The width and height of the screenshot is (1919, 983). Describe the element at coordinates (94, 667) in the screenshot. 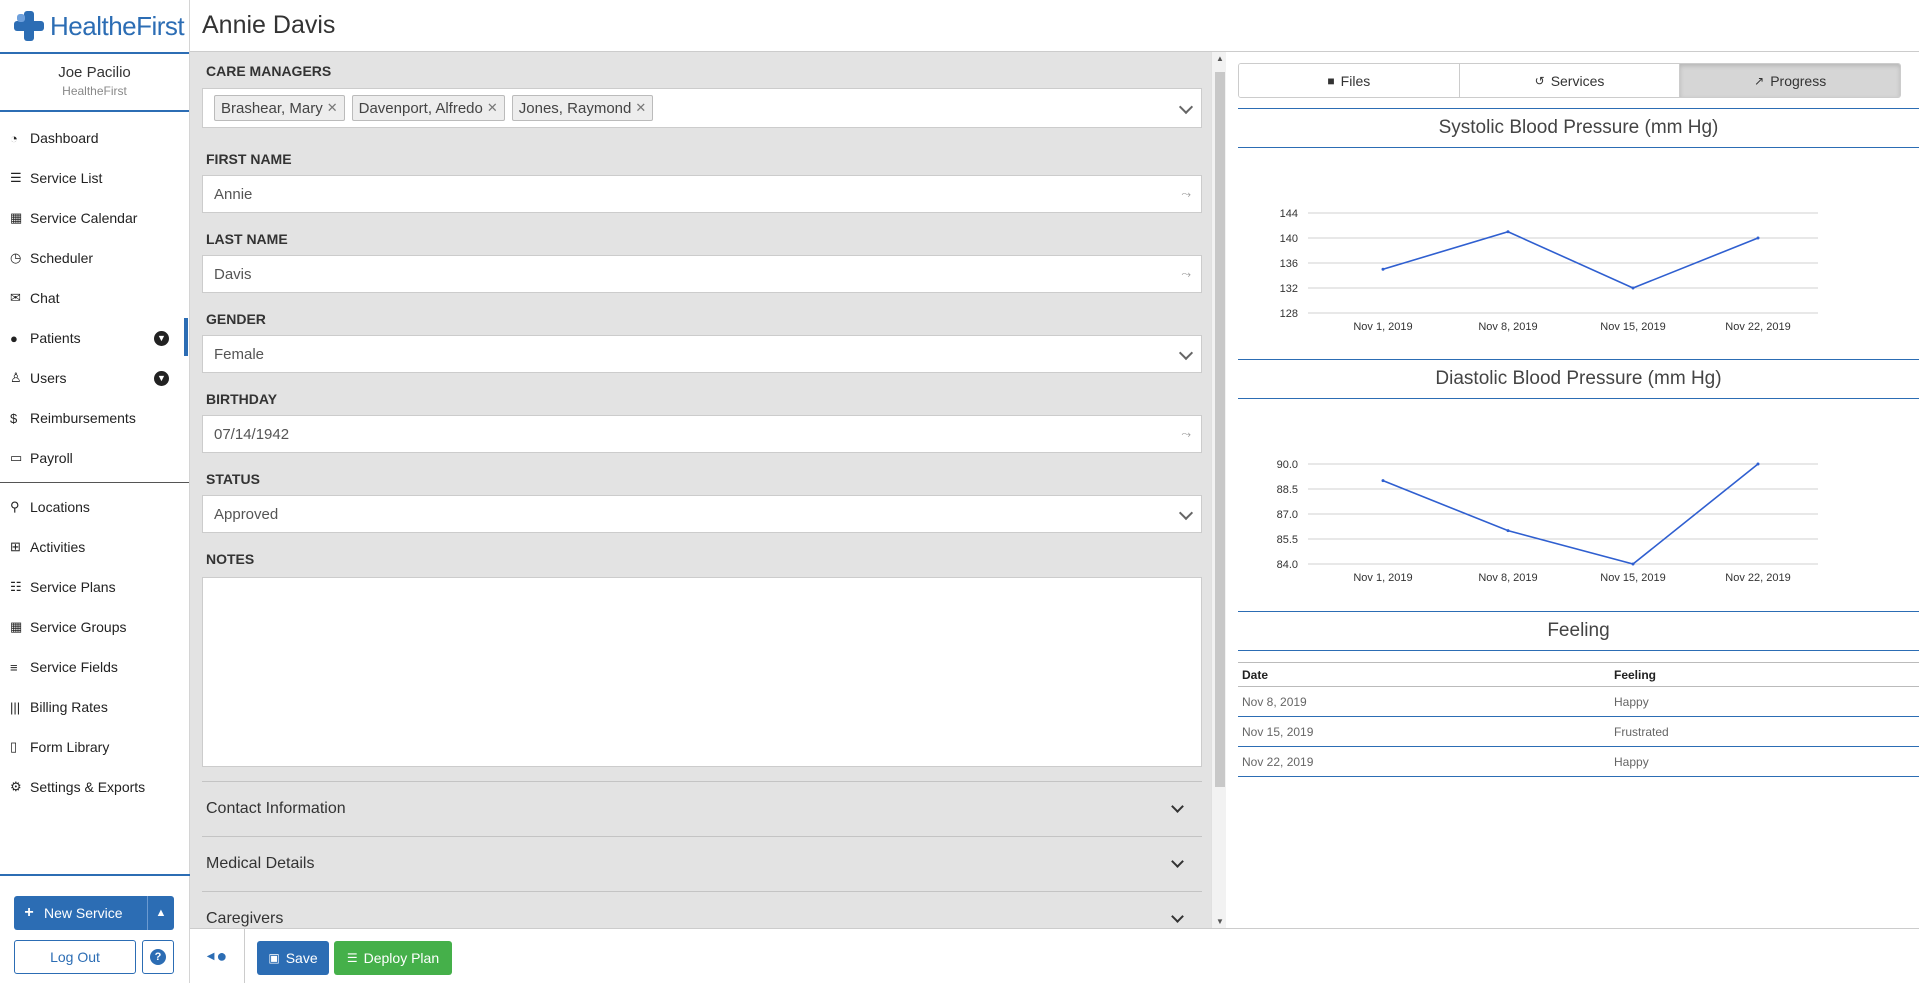

I see `sidebar-item-service-fields: ≡ Service Fields` at that location.